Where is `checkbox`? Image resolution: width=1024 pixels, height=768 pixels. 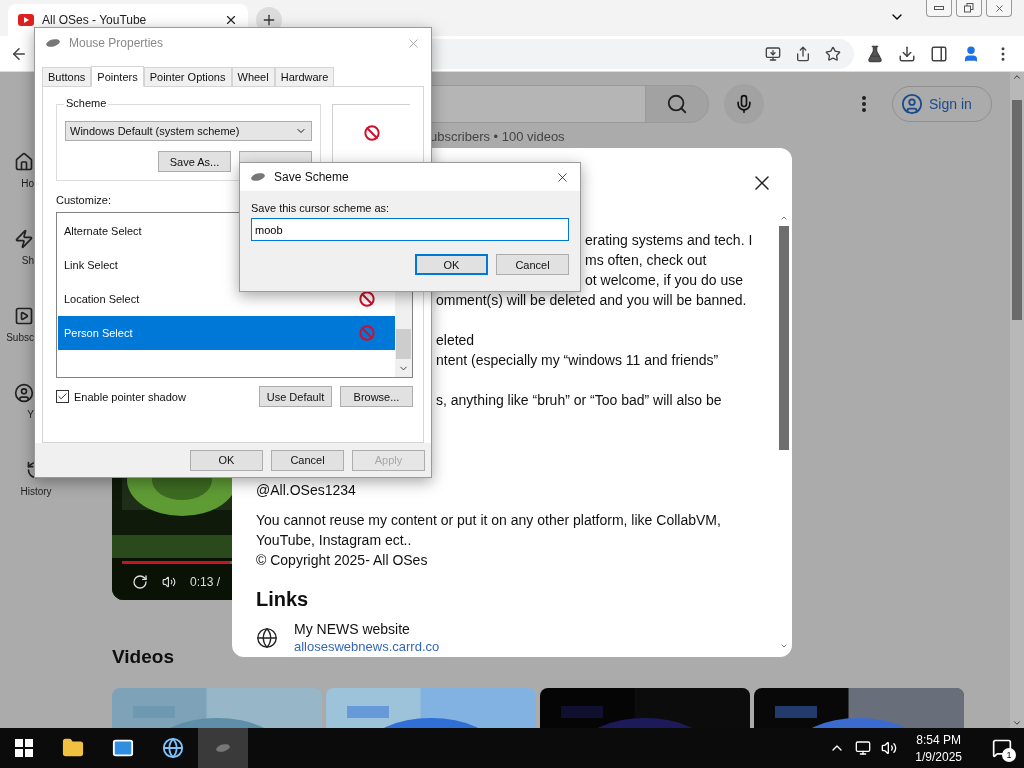 checkbox is located at coordinates (62, 396).